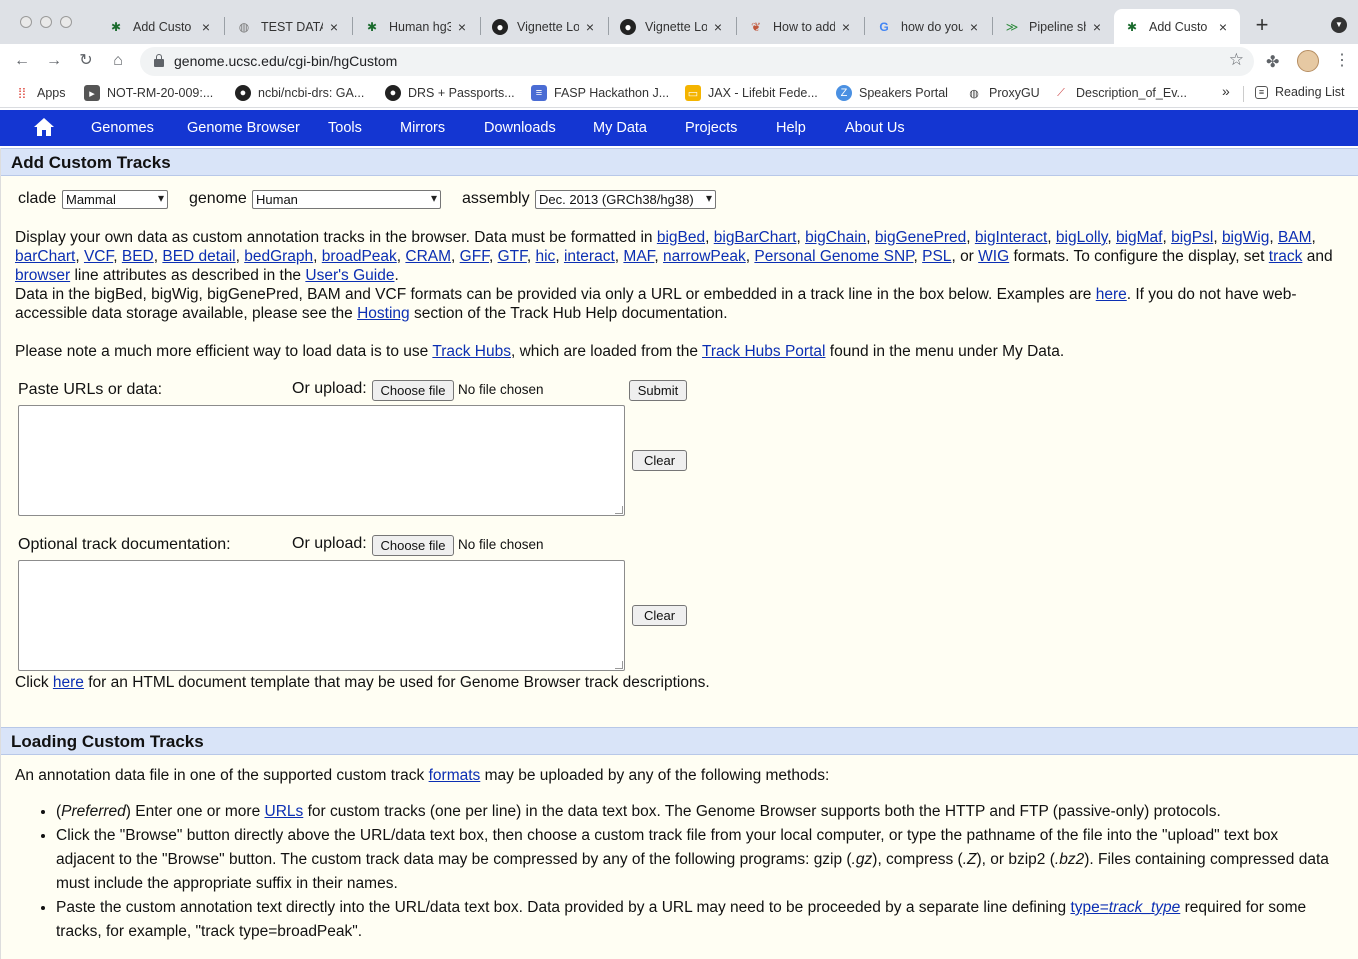  What do you see at coordinates (512, 256) in the screenshot?
I see `format-link-gtf: GTF` at bounding box center [512, 256].